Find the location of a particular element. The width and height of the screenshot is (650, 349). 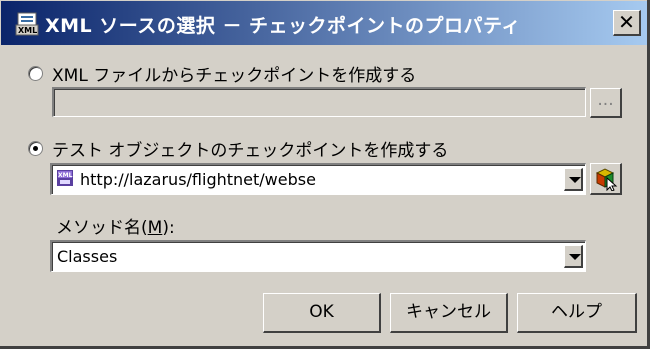

ok-button: OK is located at coordinates (322, 313).